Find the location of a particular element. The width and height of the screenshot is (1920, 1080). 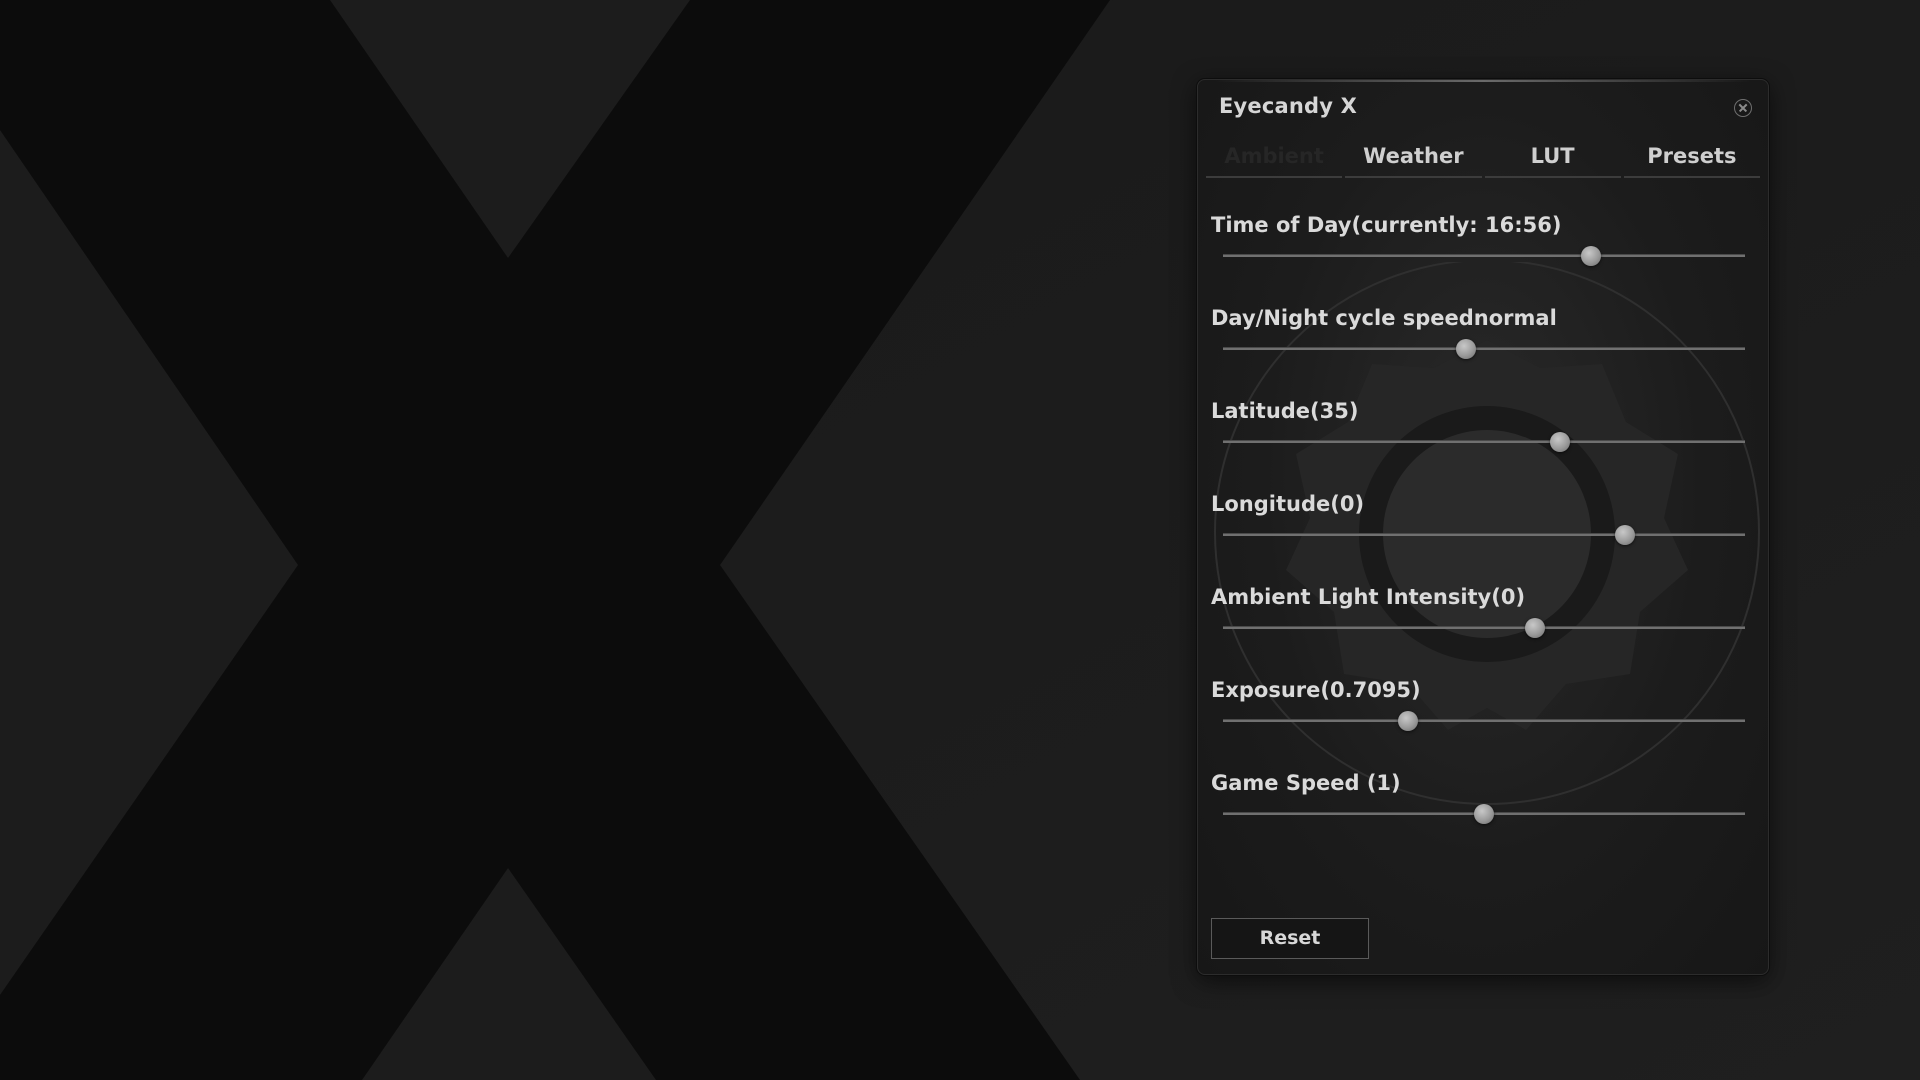

slider-label: Exposure(0.7095) is located at coordinates (1316, 690).